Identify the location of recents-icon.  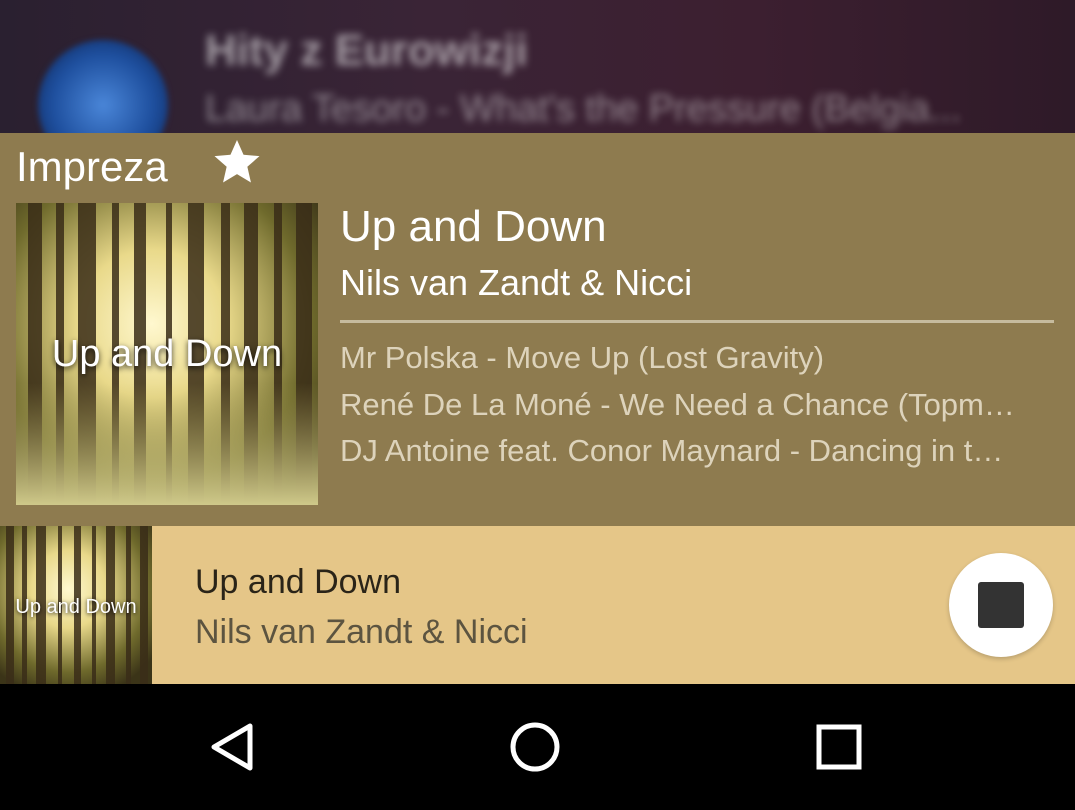
(839, 747).